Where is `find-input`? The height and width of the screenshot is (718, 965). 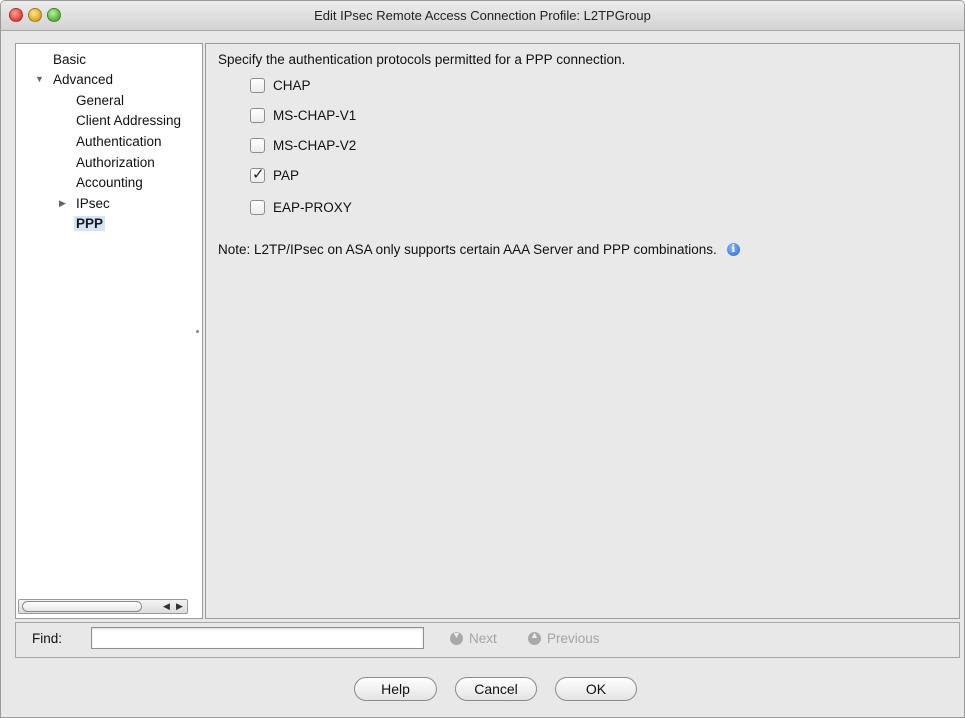
find-input is located at coordinates (257, 638).